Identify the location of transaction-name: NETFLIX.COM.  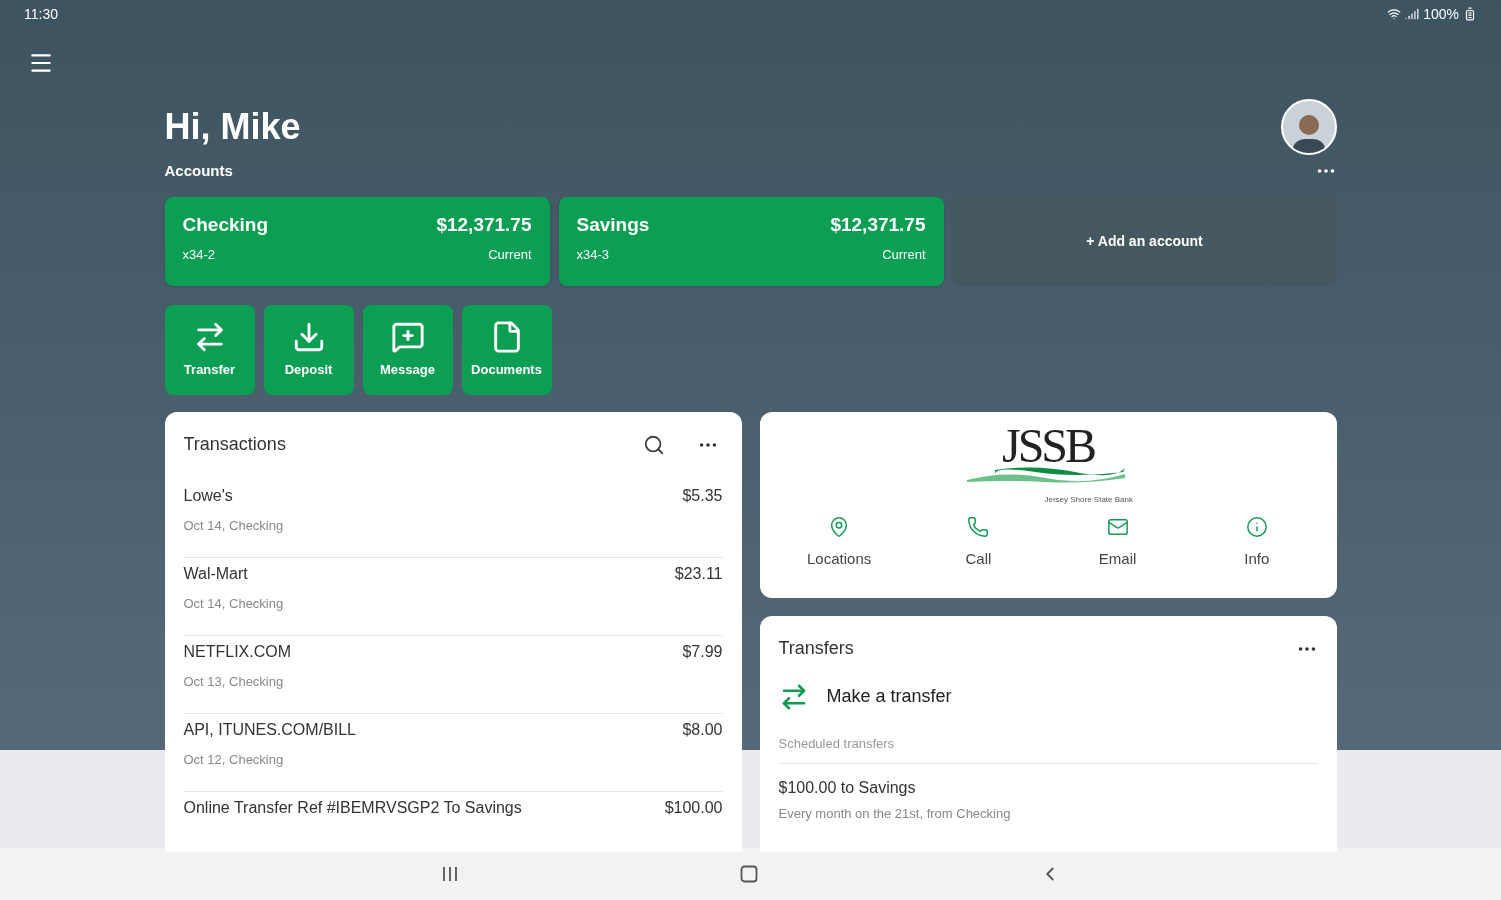
(237, 651).